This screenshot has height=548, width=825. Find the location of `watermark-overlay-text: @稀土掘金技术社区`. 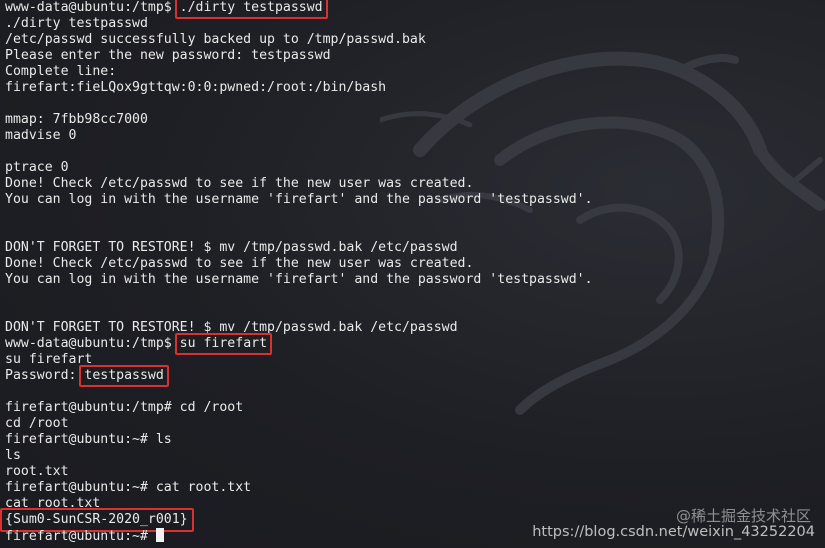

watermark-overlay-text: @稀土掘金技术社区 is located at coordinates (743, 516).